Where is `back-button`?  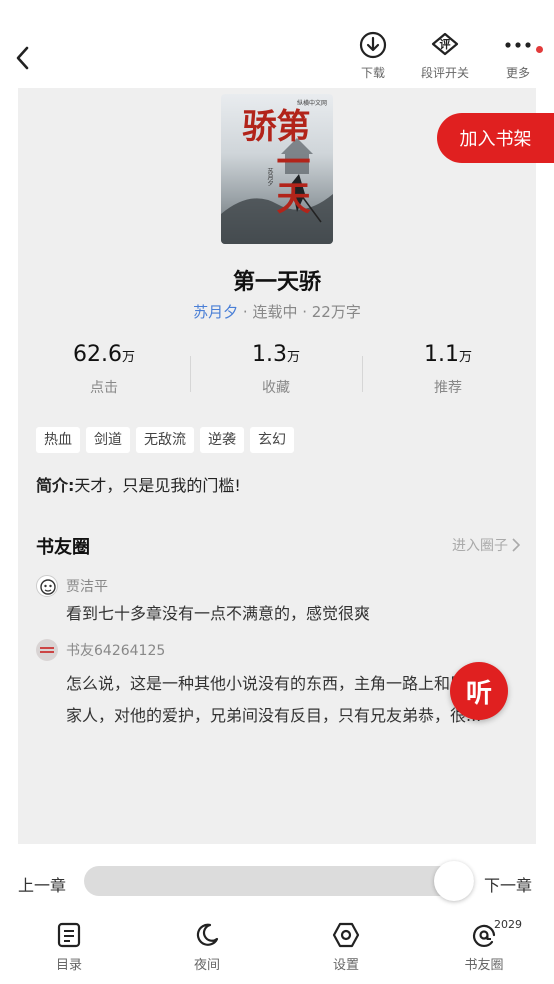 back-button is located at coordinates (22, 58).